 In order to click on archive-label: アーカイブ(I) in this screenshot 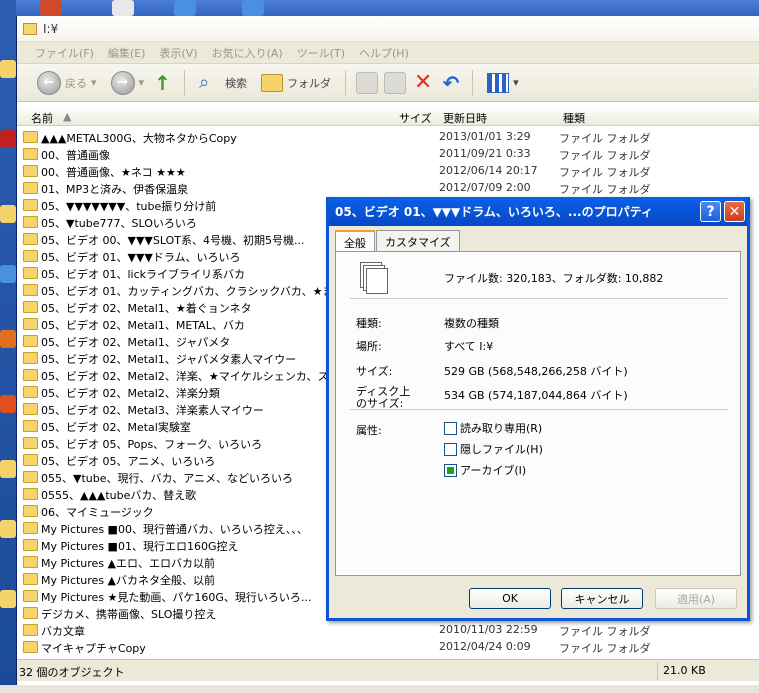, I will do `click(493, 470)`.